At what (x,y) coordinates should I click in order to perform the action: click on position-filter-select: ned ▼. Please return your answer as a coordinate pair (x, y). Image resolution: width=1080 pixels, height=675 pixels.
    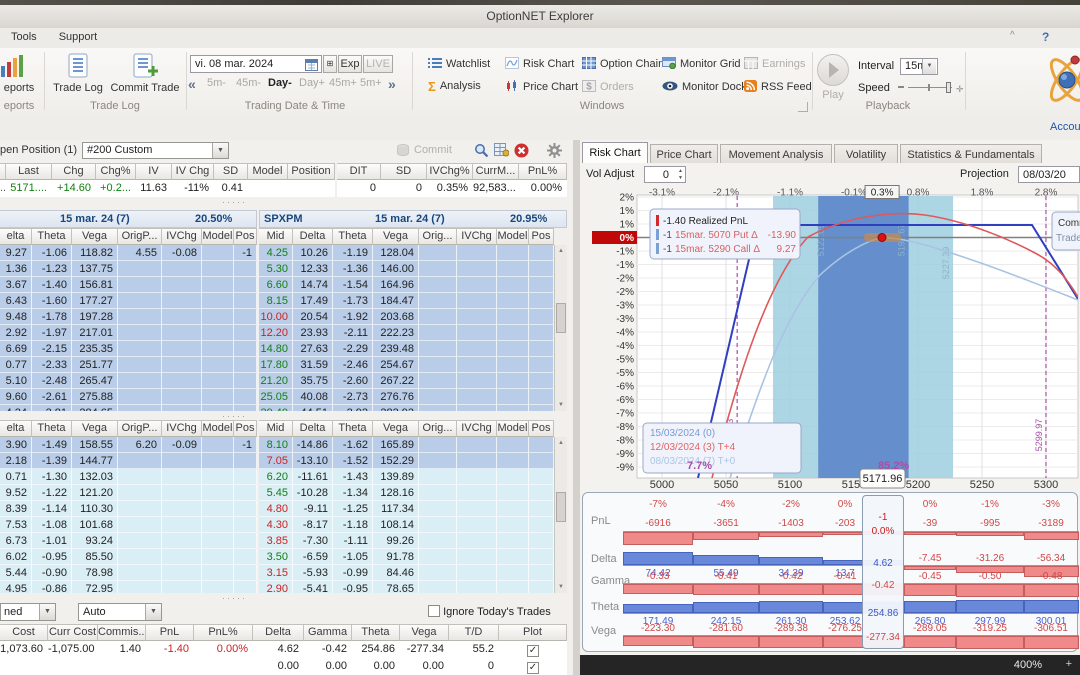
    Looking at the image, I should click on (28, 612).